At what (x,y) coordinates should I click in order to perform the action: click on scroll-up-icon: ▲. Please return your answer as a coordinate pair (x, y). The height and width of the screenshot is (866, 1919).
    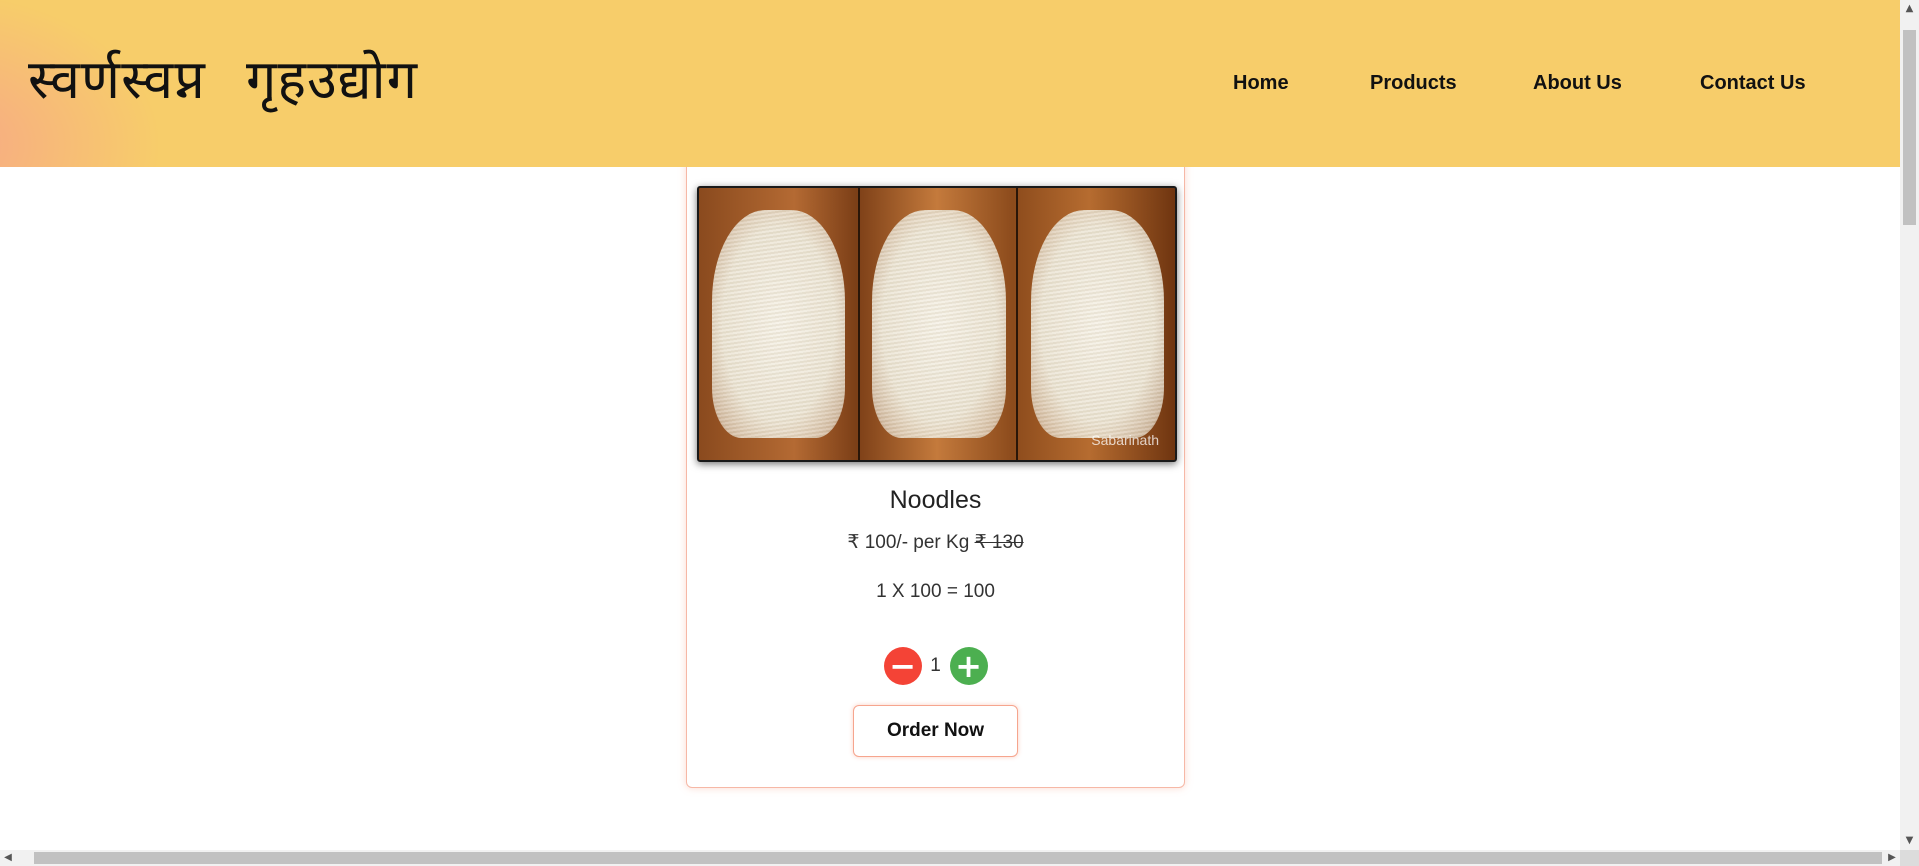
    Looking at the image, I should click on (1909, 9).